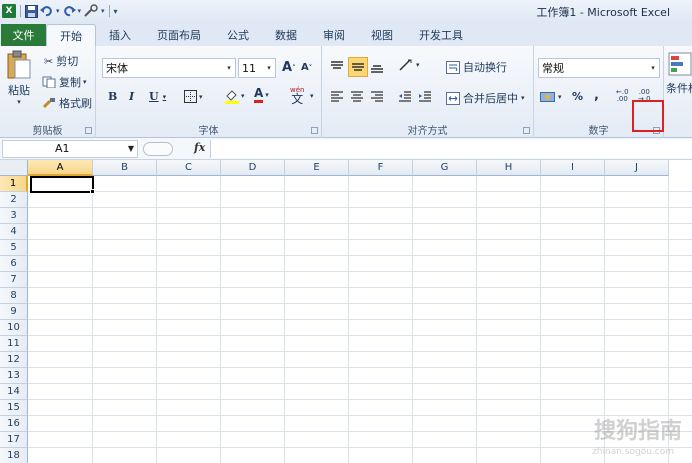 The width and height of the screenshot is (692, 463). Describe the element at coordinates (64, 82) in the screenshot. I see `copy-button: 复制 ▾` at that location.